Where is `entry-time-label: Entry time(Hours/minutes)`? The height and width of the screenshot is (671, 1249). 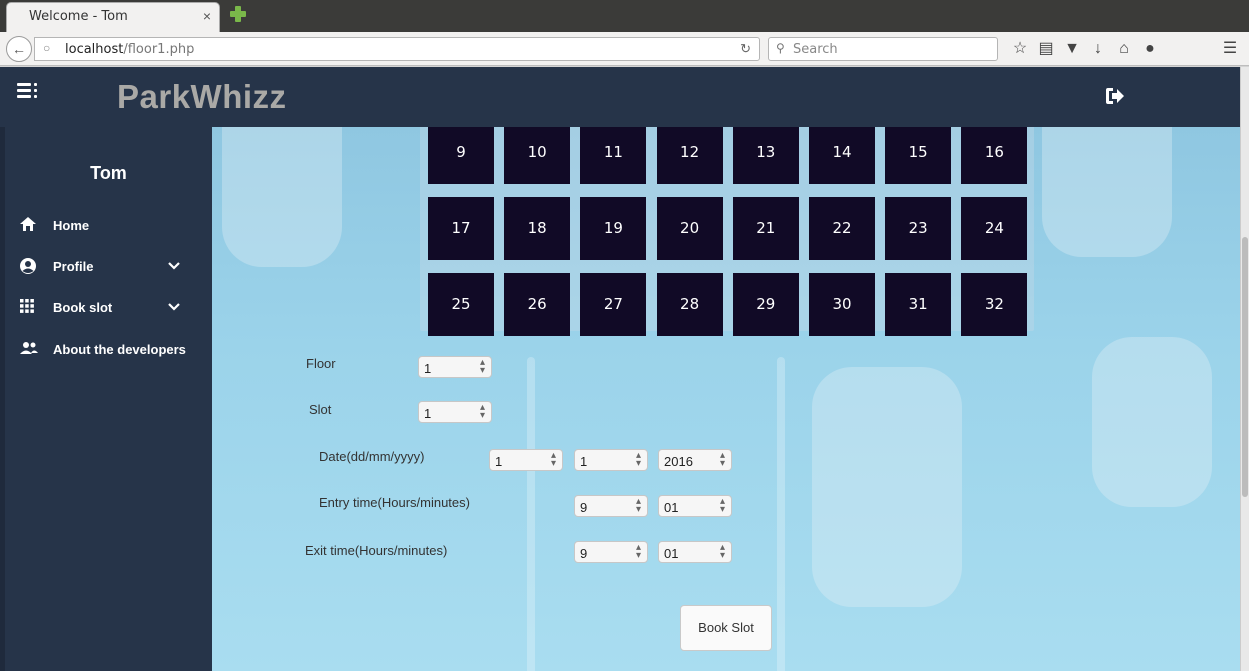 entry-time-label: Entry time(Hours/minutes) is located at coordinates (394, 502).